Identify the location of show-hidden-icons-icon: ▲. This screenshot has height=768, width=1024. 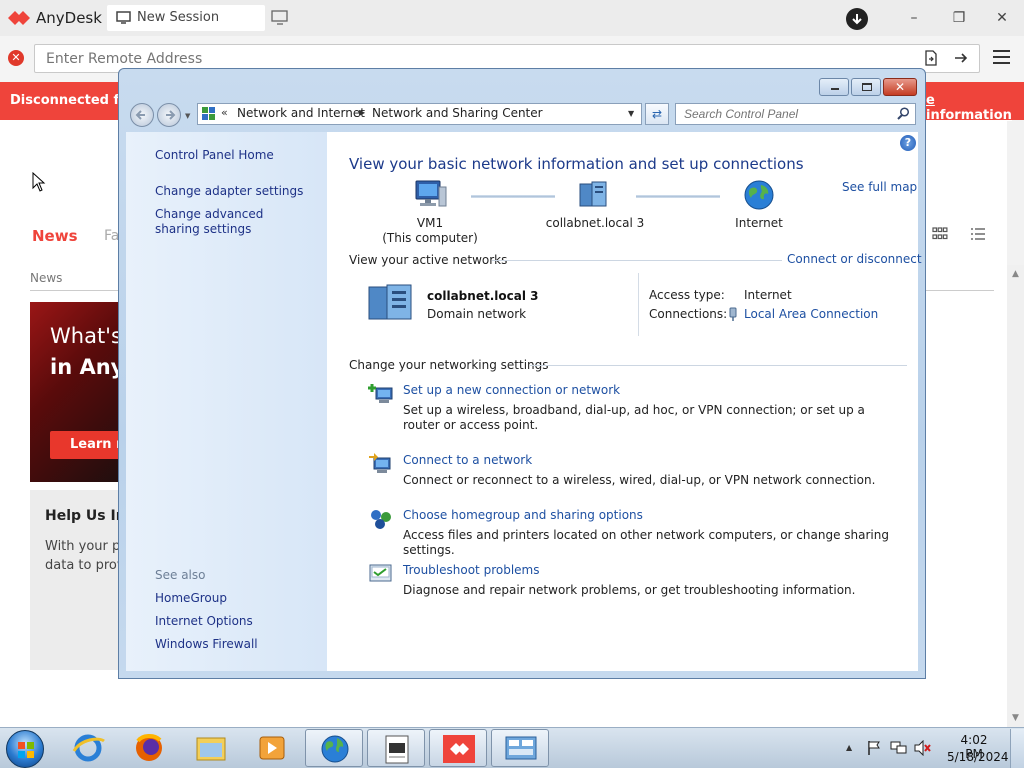
(849, 747).